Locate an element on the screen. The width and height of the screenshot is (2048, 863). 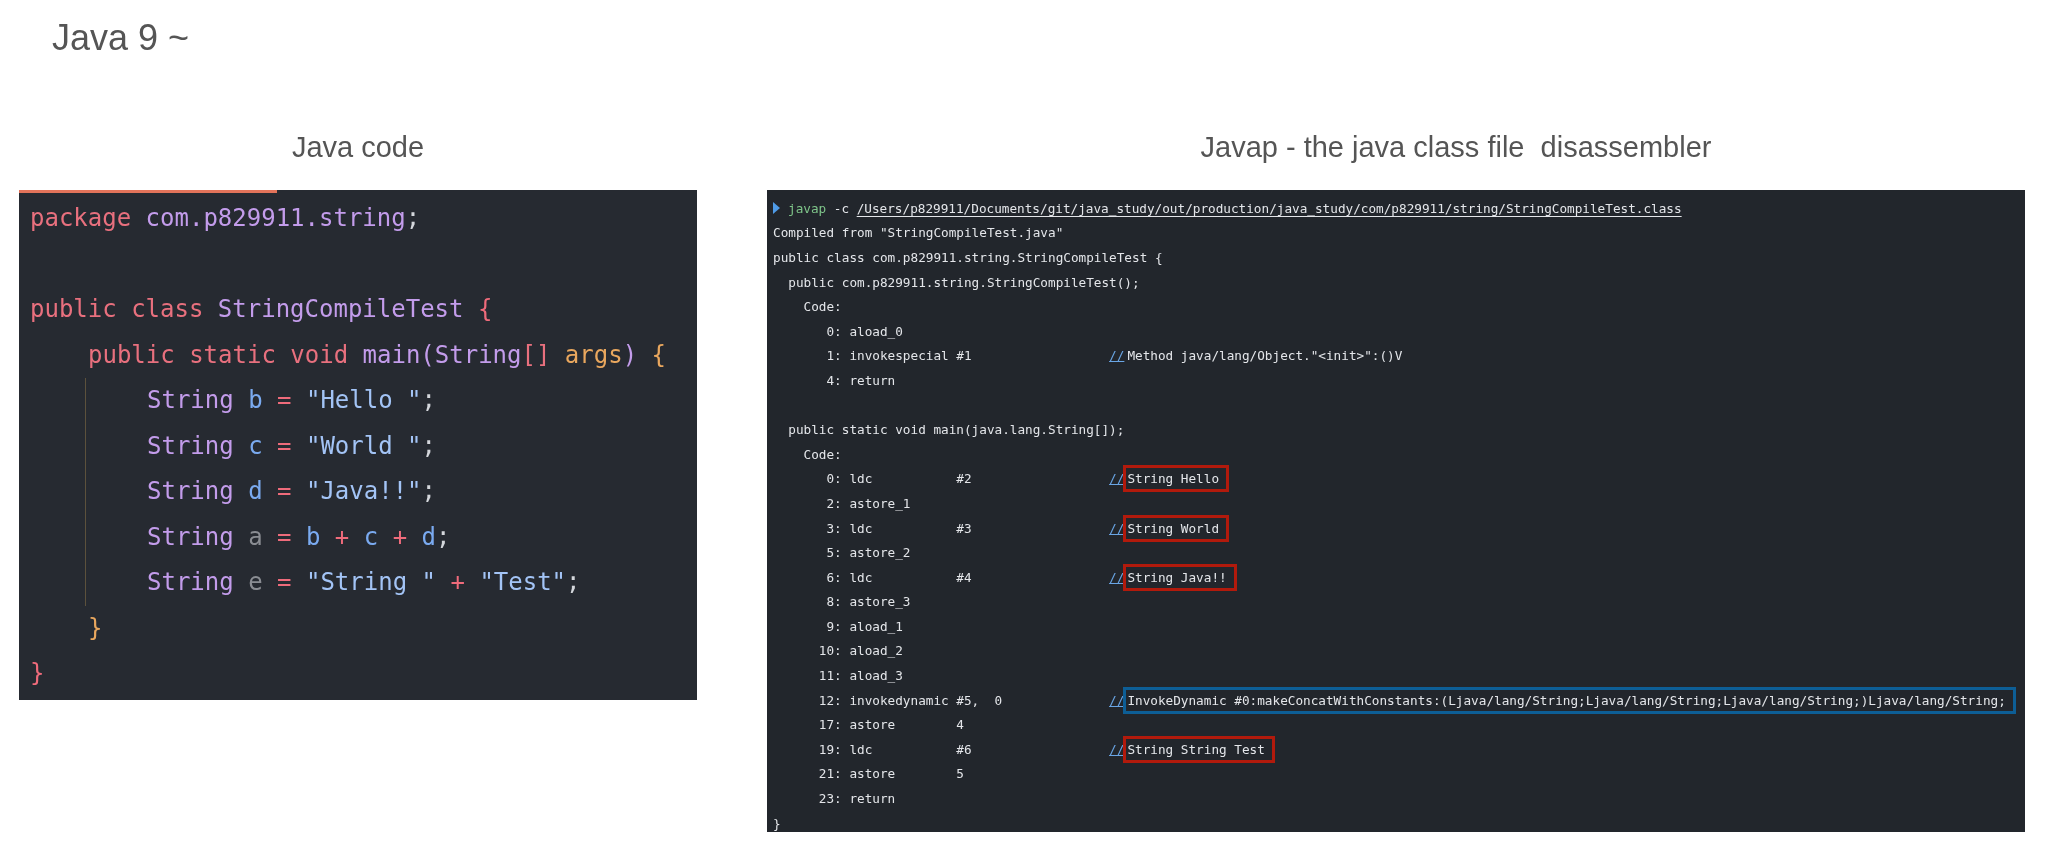
file-path: /Users/p829911/Documents/git/java_study/out/production/java_study/com/p829911/string/StringCompileTest.class is located at coordinates (1269, 208).